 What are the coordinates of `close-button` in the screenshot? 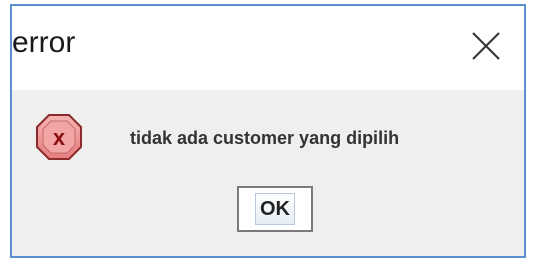 It's located at (486, 46).